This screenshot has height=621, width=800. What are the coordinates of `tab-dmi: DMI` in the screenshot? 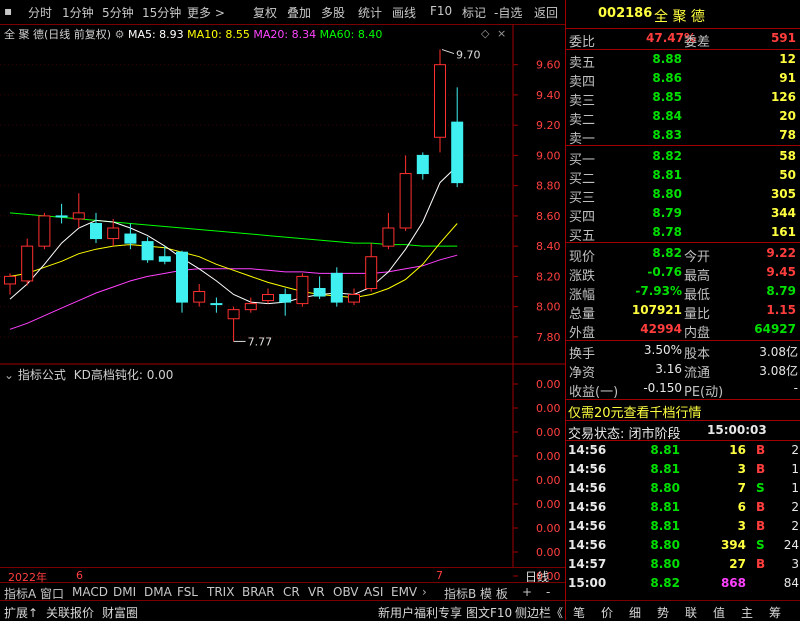 It's located at (124, 592).